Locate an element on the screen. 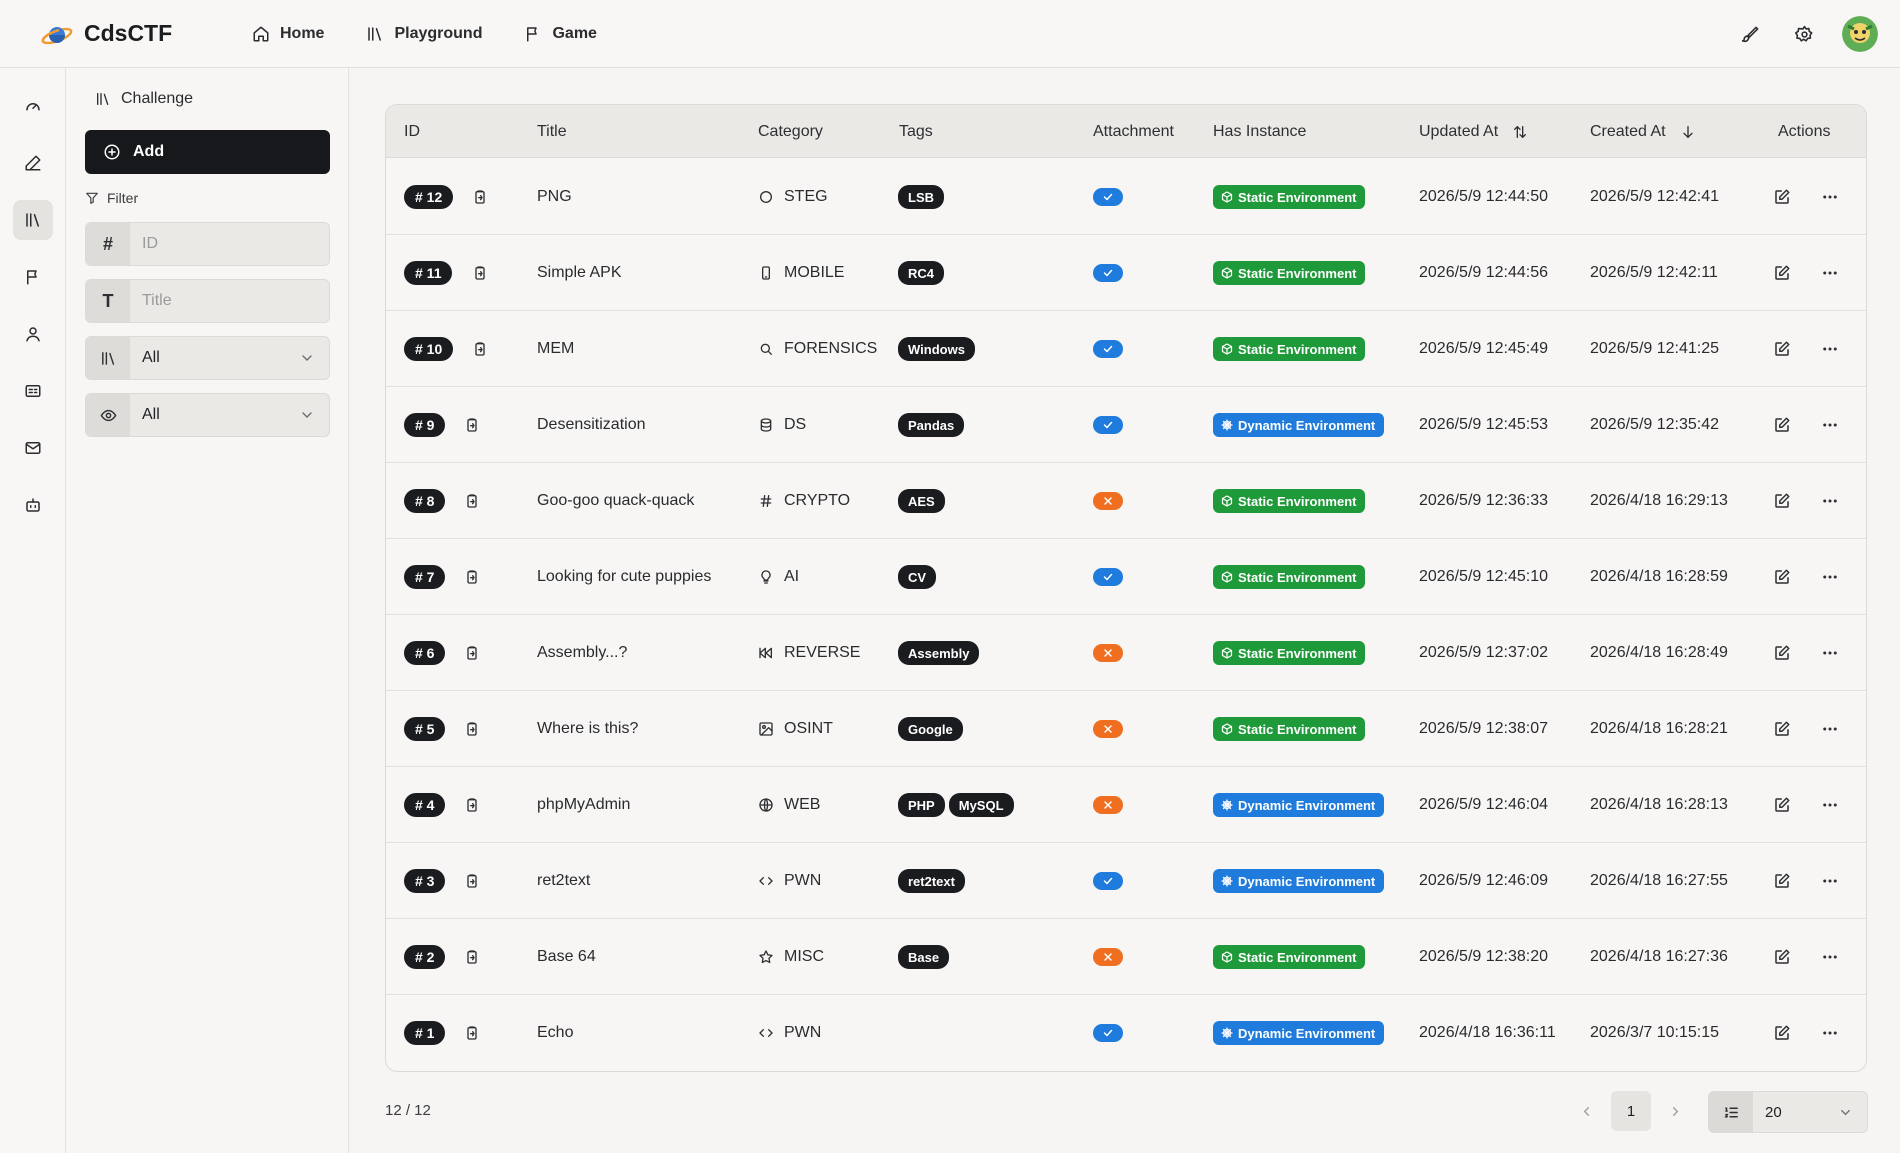  rail-dashboard is located at coordinates (33, 106).